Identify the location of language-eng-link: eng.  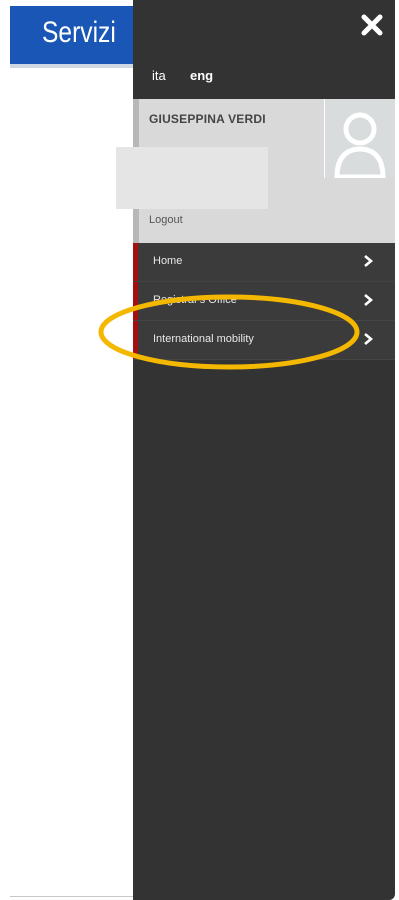
(201, 75).